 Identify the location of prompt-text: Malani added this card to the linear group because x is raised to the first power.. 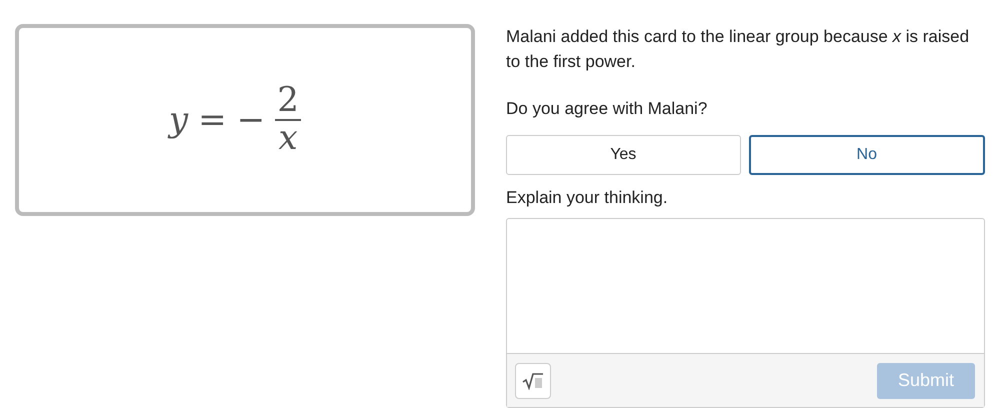
(738, 49).